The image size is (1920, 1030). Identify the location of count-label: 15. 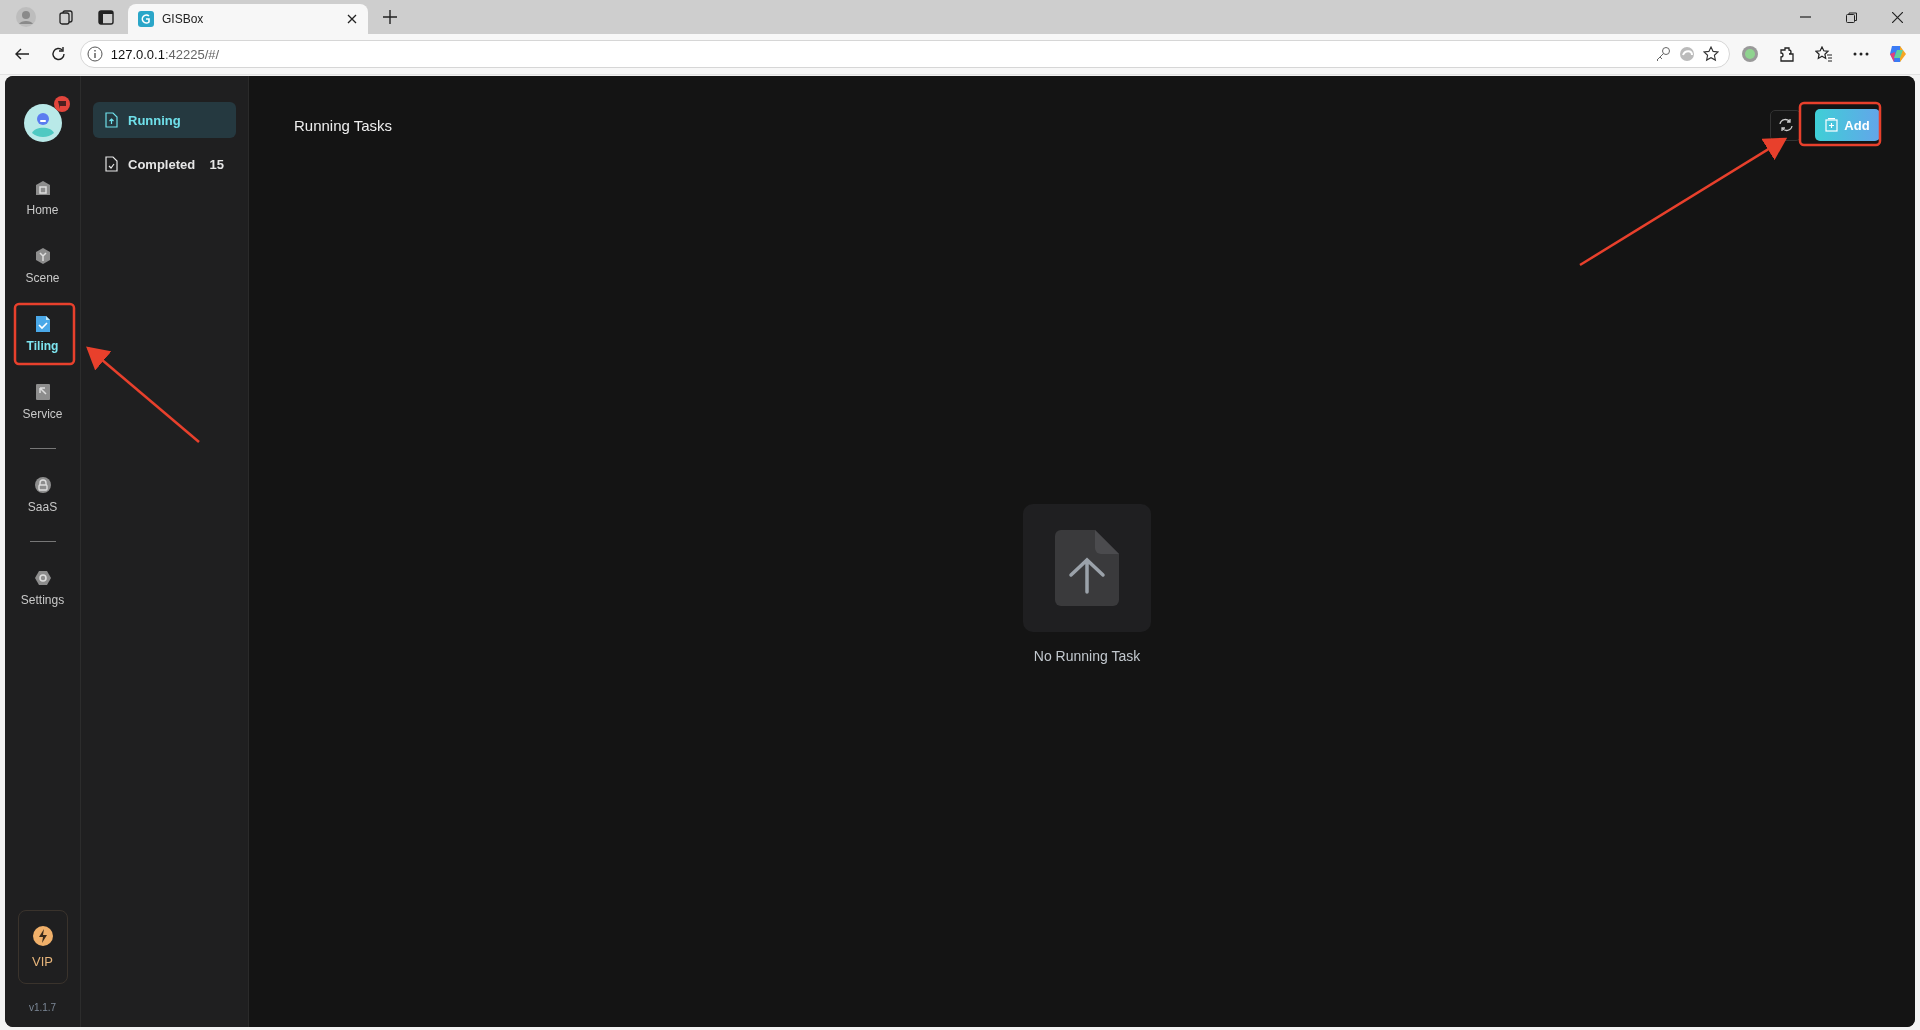
(216, 164).